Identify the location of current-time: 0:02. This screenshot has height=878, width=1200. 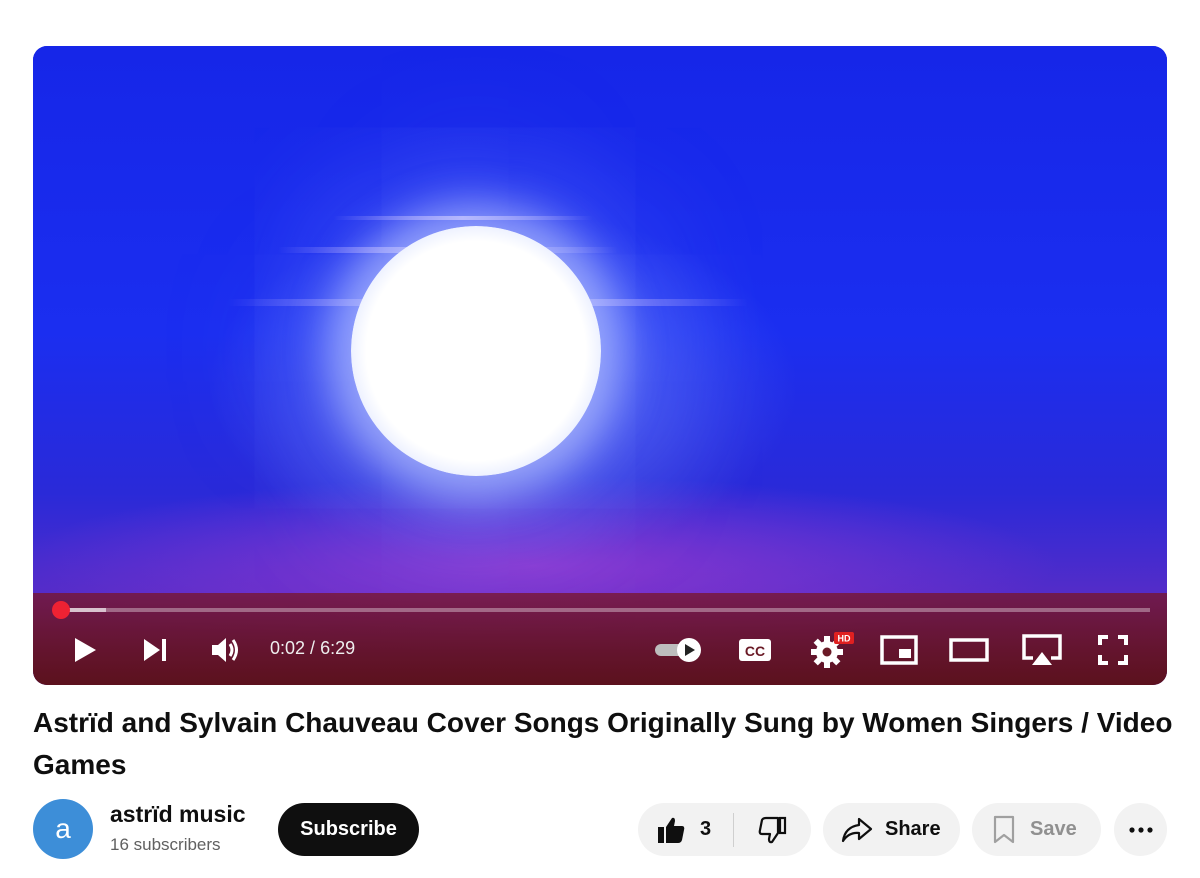
(288, 648).